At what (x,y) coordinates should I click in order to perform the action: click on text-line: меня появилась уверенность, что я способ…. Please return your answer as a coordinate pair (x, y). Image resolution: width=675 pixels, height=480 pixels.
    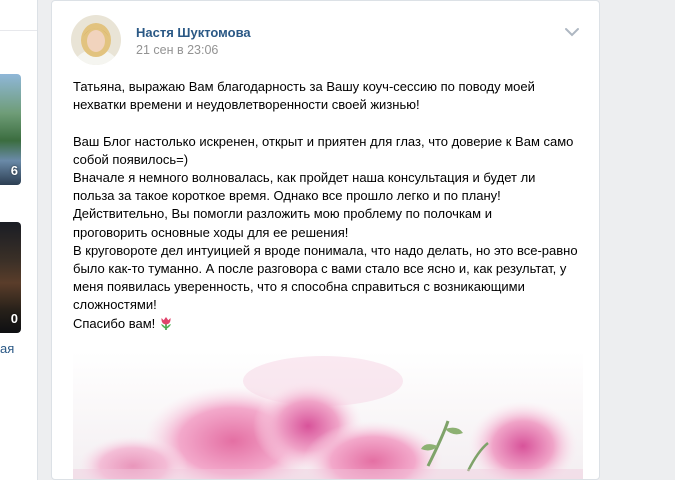
    Looking at the image, I should click on (299, 287).